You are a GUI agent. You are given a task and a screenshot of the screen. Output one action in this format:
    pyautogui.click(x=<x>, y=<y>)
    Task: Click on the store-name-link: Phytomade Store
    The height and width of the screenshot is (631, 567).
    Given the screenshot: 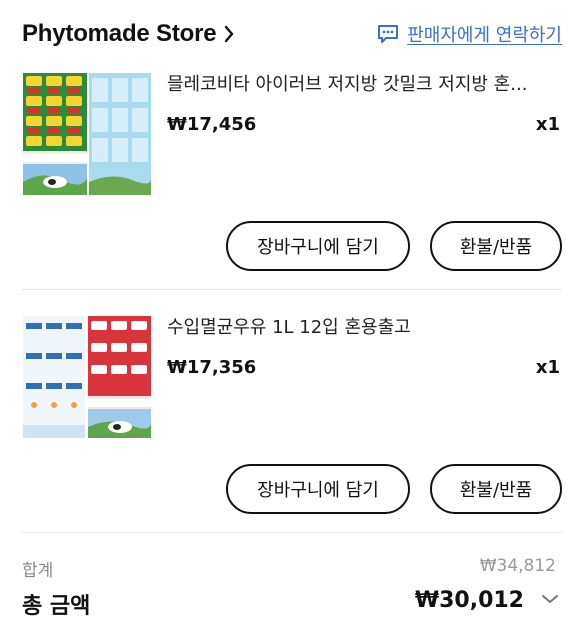 What is the action you would take?
    pyautogui.click(x=128, y=34)
    